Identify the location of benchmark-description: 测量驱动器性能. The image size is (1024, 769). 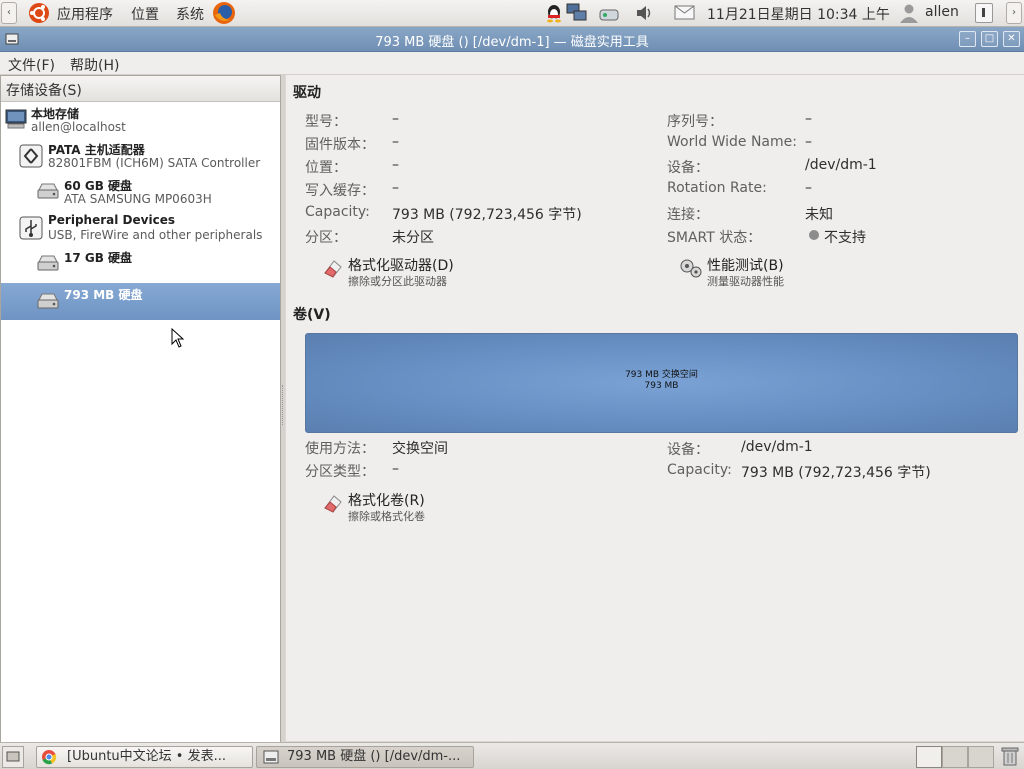
(745, 281).